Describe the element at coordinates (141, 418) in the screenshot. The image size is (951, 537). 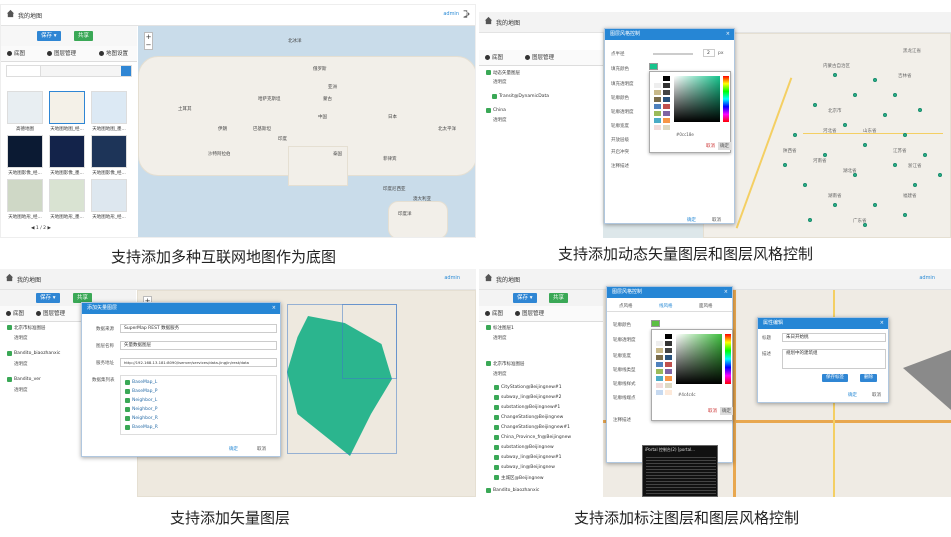
I see `dataset-item: Neighbor_R` at that location.